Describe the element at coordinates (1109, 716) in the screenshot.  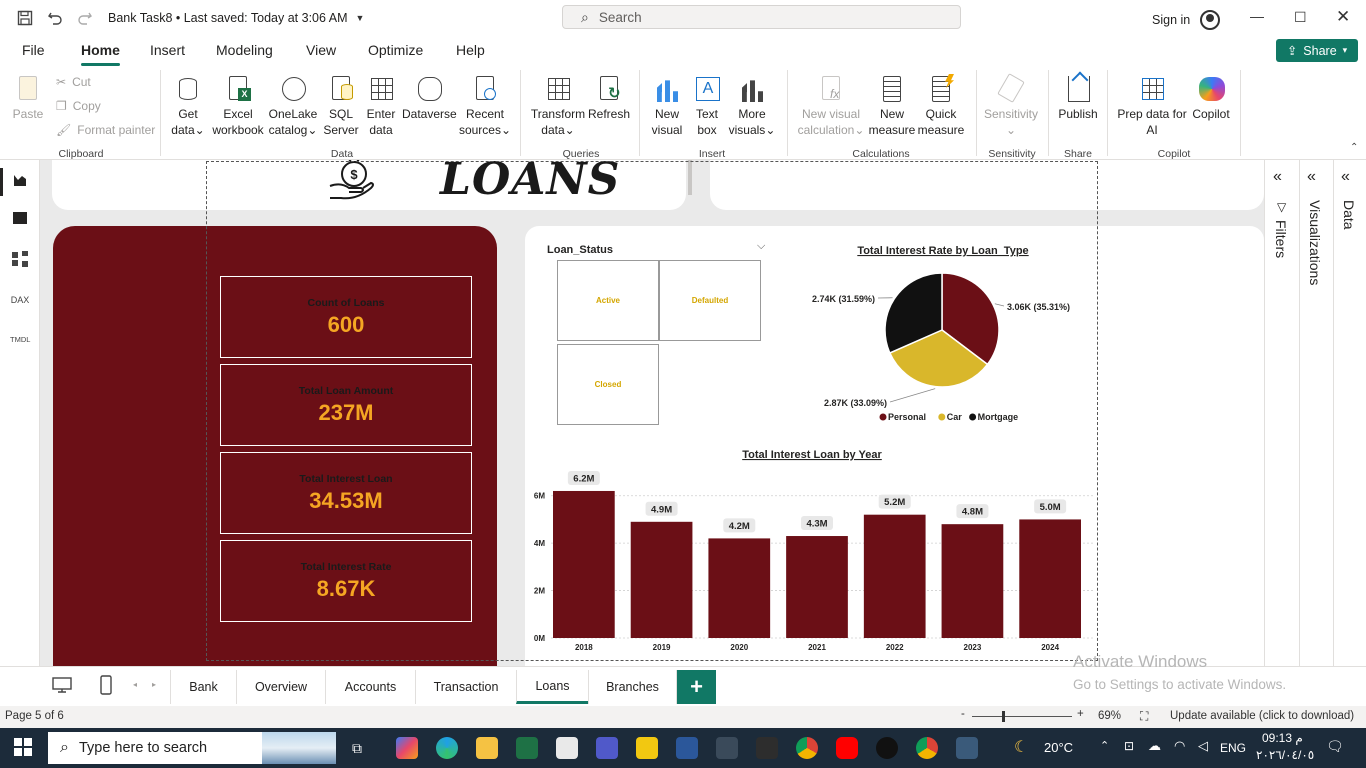
I see `zoom-level: 69%` at that location.